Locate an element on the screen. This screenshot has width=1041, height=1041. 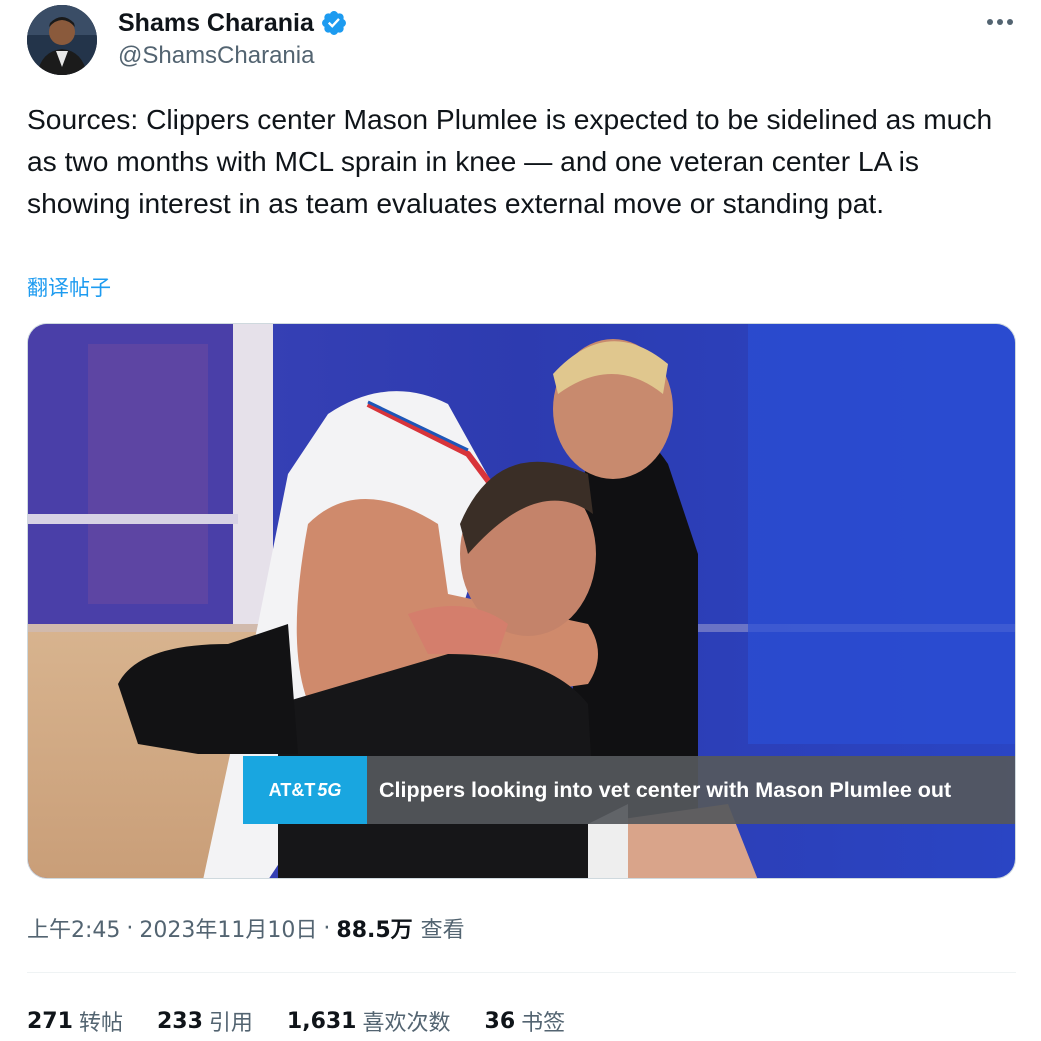
avatar is located at coordinates (62, 40).